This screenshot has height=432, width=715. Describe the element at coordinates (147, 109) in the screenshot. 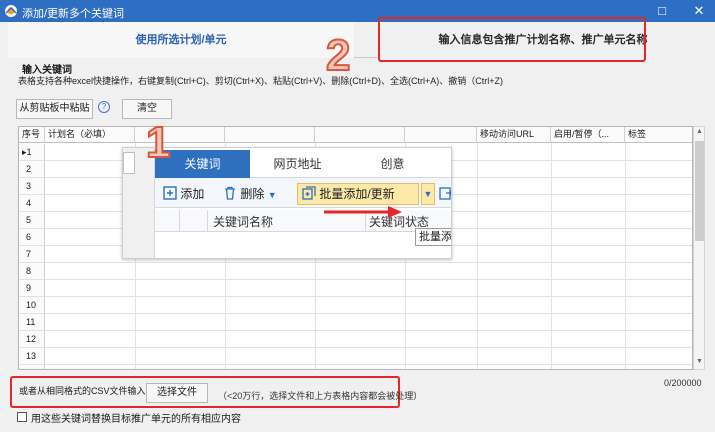

I see `clear-button: 清空` at that location.